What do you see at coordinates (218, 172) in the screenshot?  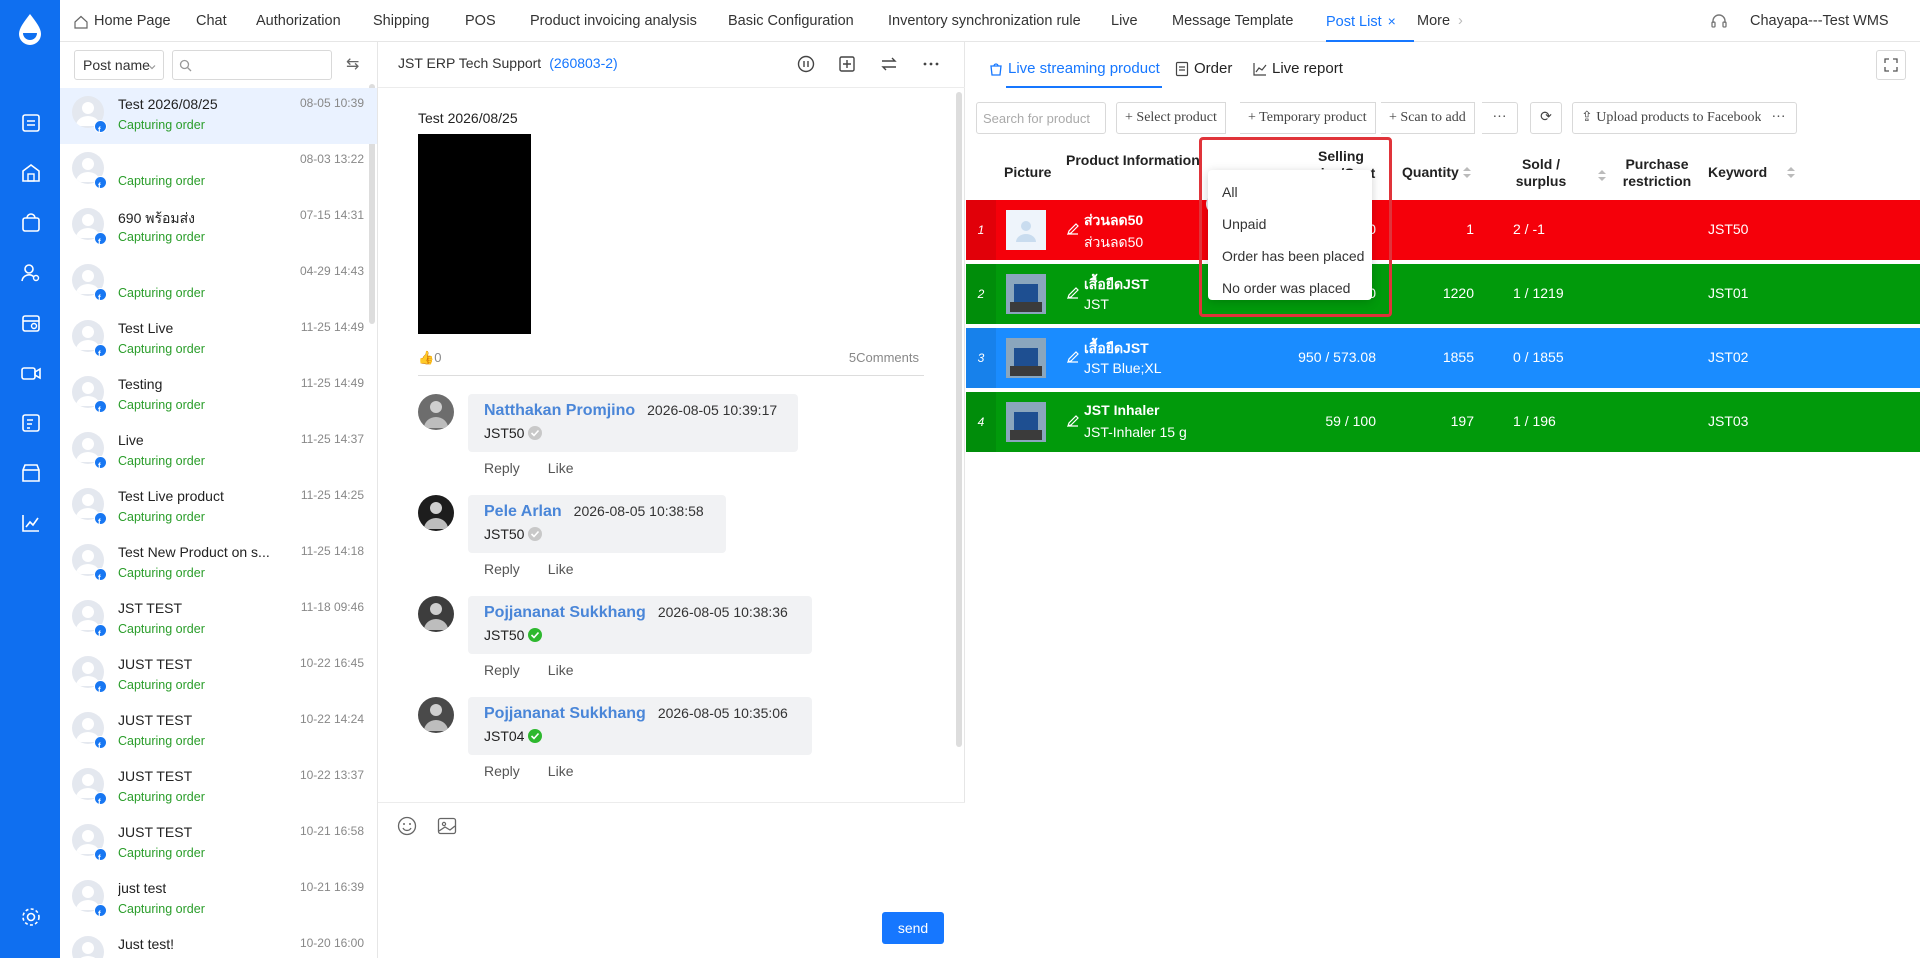 I see `list-item: f Capturing order 08-03 13:22` at bounding box center [218, 172].